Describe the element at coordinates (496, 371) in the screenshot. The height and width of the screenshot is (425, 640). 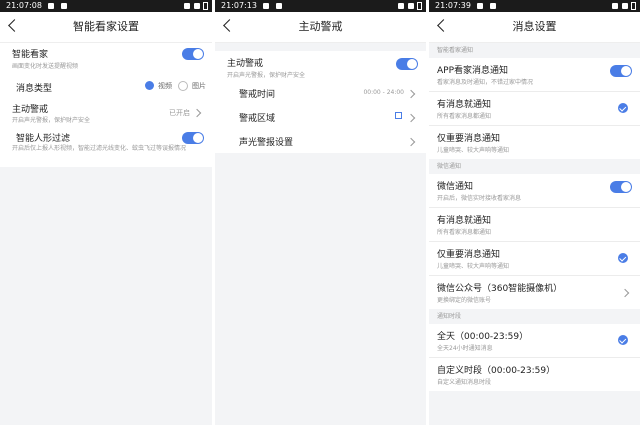
I see `custom-time-title: 自定义时段（00:00-23:59）` at that location.